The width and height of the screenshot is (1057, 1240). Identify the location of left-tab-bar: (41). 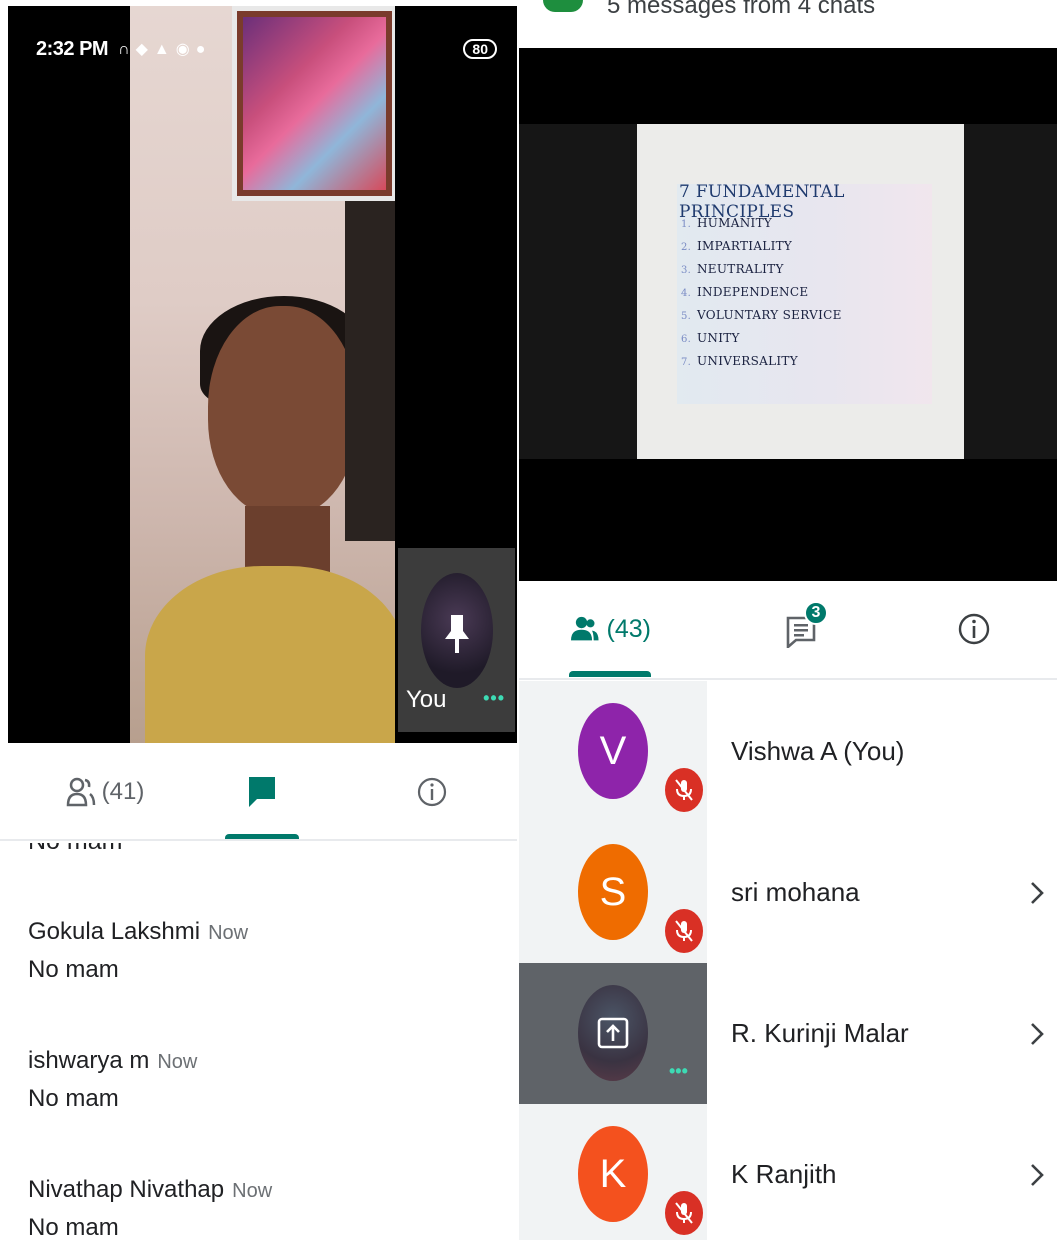
(258, 792).